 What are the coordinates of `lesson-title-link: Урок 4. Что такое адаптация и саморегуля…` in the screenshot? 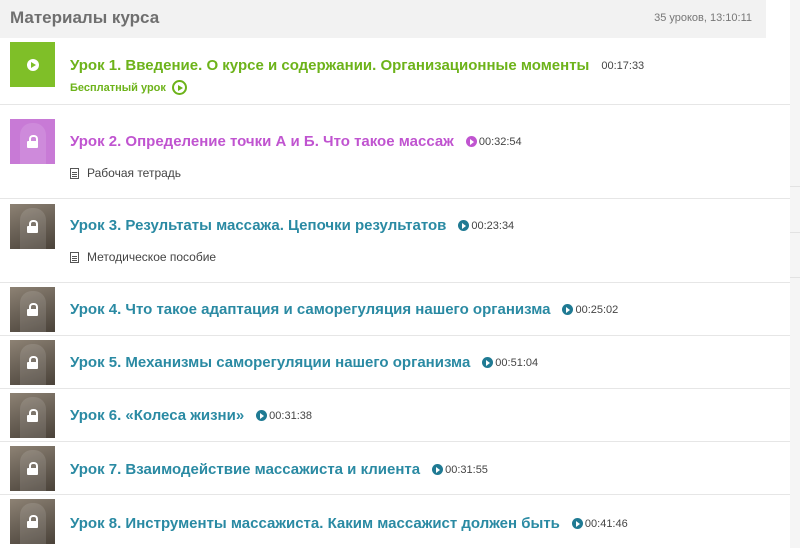 It's located at (310, 309).